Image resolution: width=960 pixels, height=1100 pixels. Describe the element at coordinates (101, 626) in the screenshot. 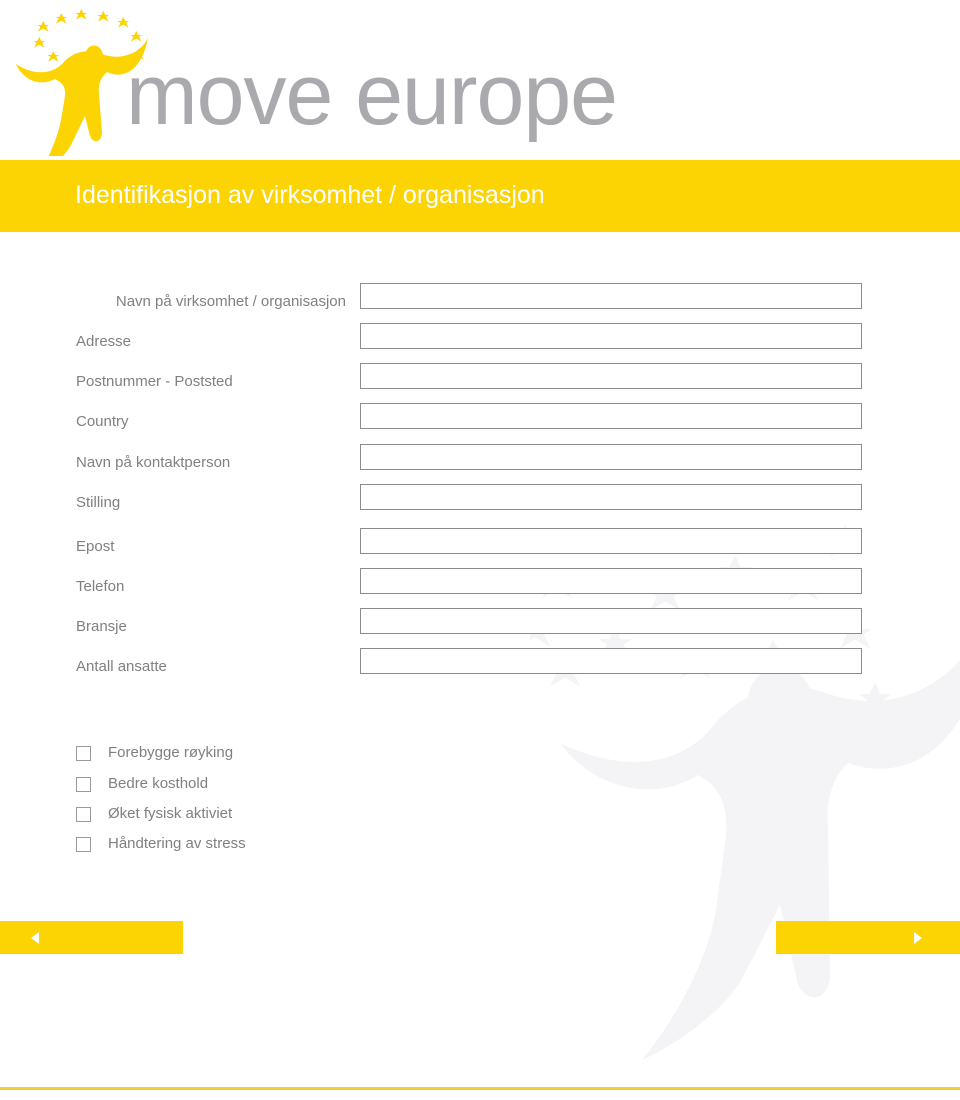

I see `field-label: Bransje` at that location.